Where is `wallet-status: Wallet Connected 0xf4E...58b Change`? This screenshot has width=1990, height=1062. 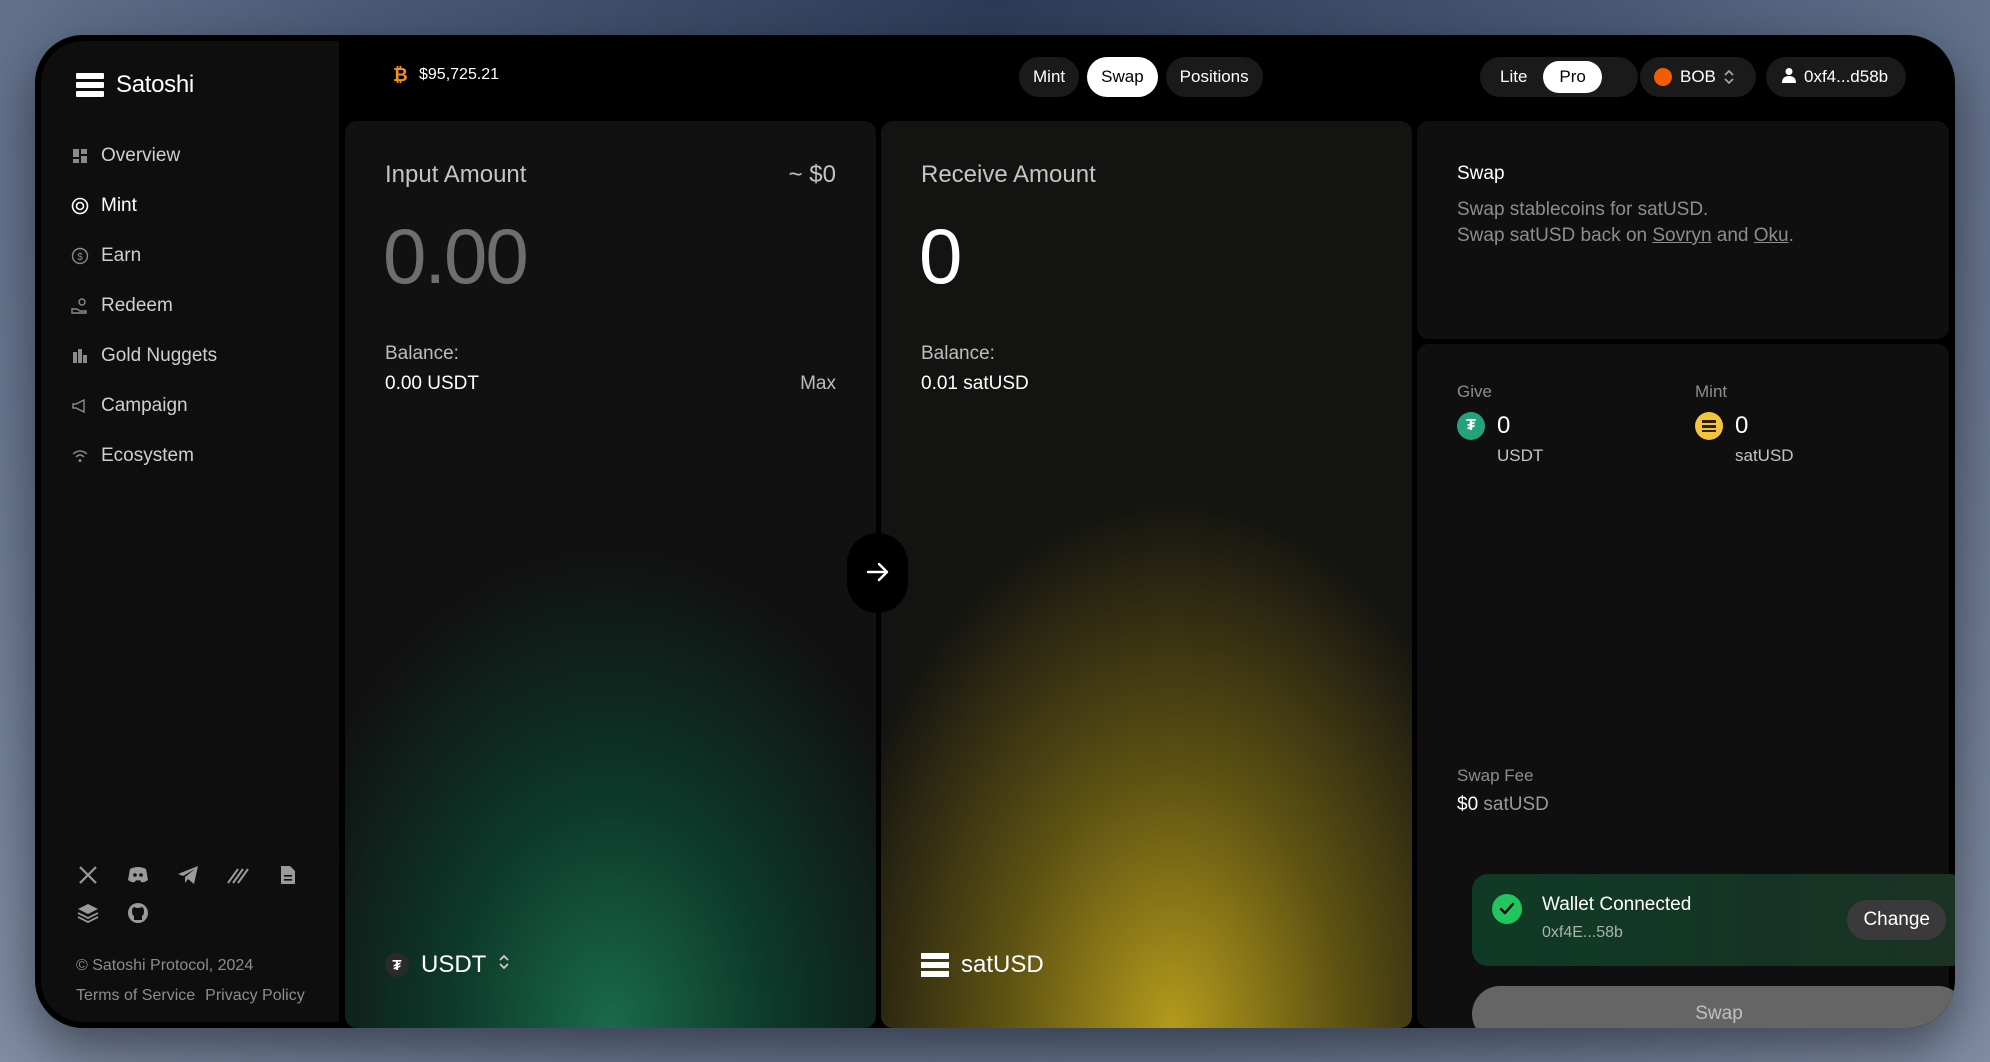
wallet-status: Wallet Connected 0xf4E...58b Change is located at coordinates (1713, 920).